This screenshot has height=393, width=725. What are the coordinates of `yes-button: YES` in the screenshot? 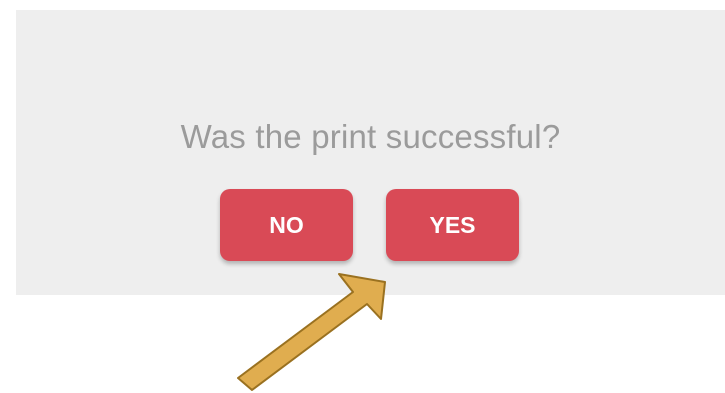 It's located at (452, 225).